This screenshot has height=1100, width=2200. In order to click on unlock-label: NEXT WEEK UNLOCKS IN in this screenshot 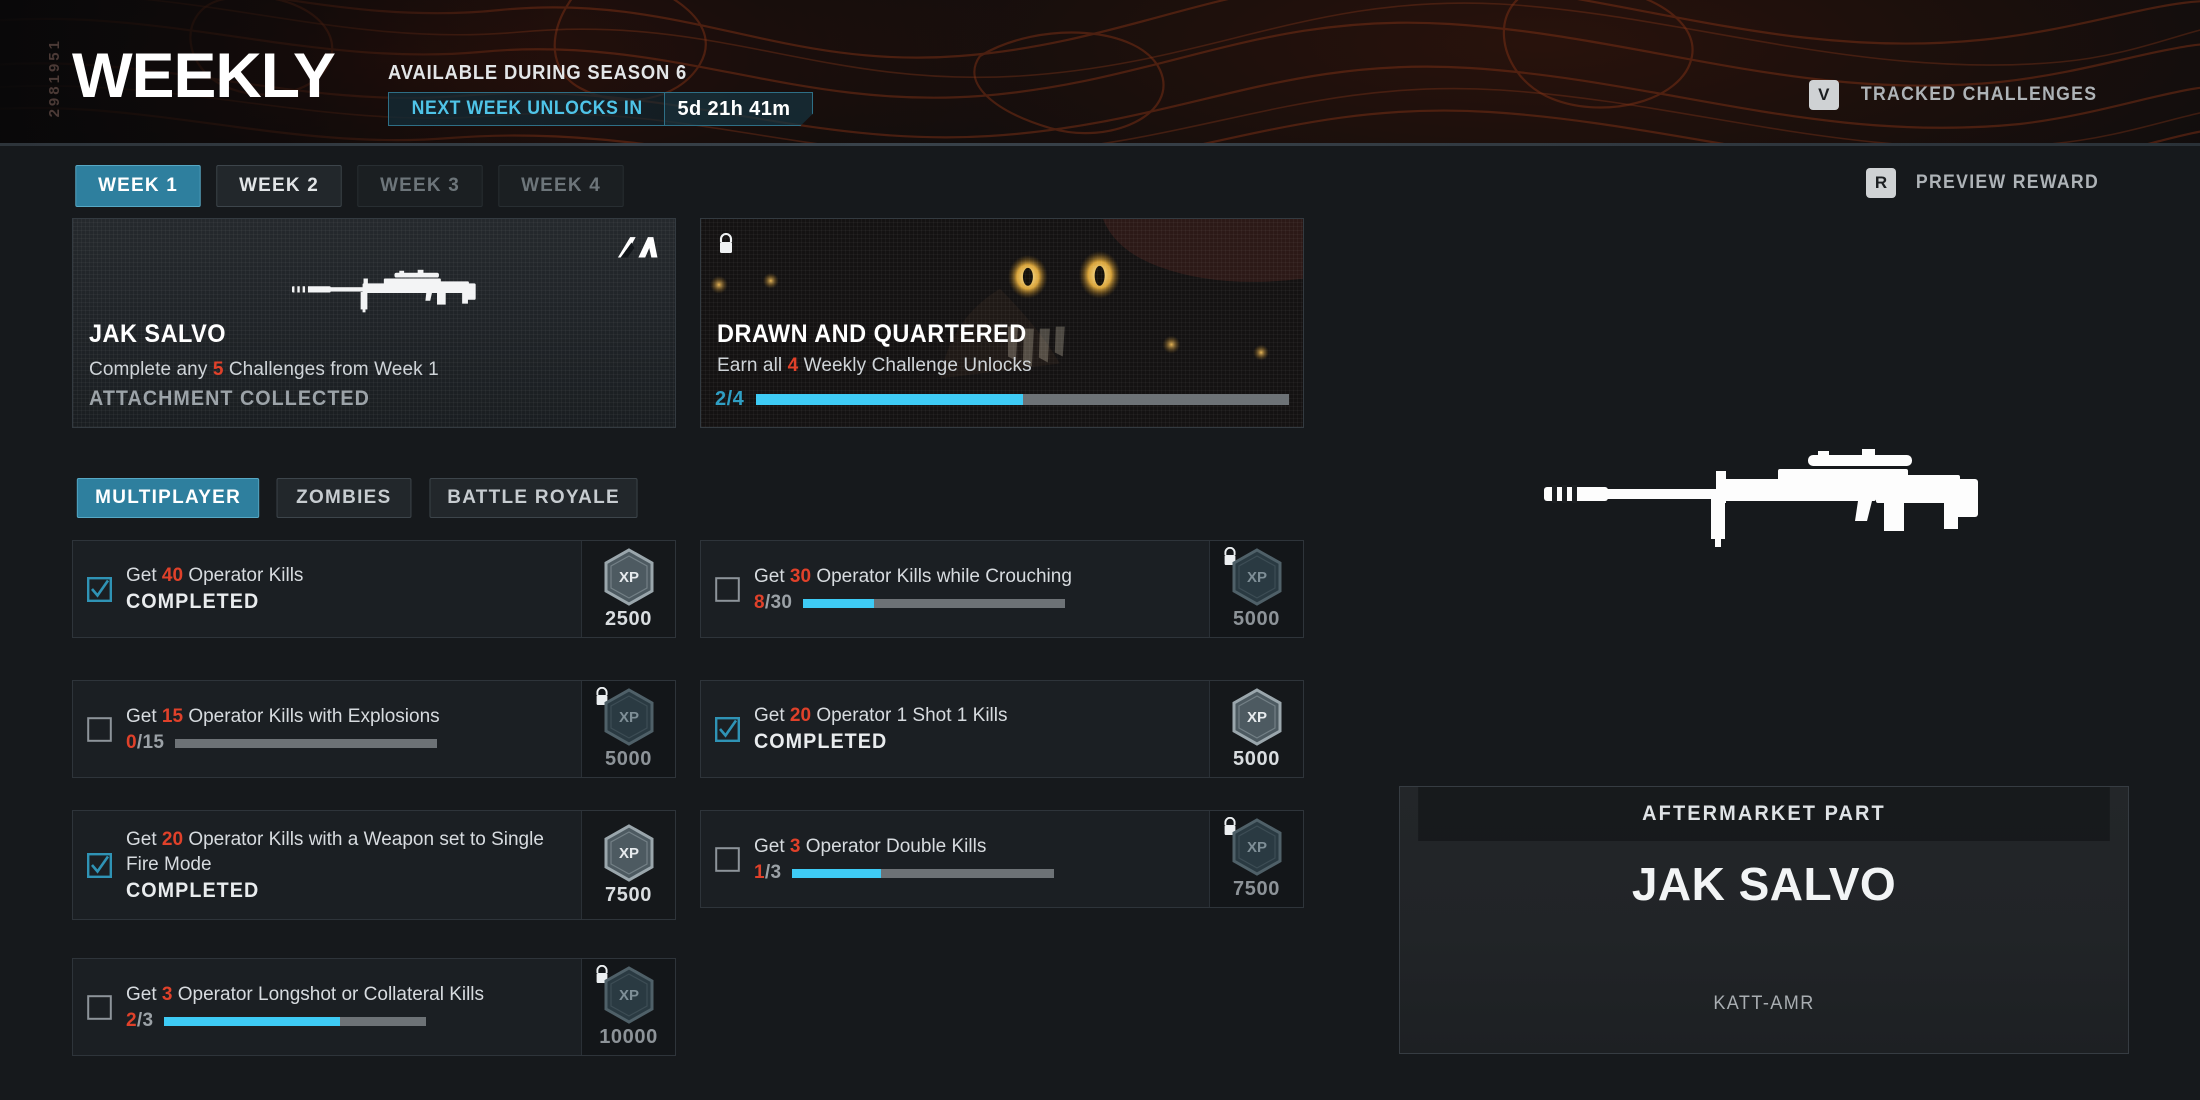, I will do `click(527, 108)`.